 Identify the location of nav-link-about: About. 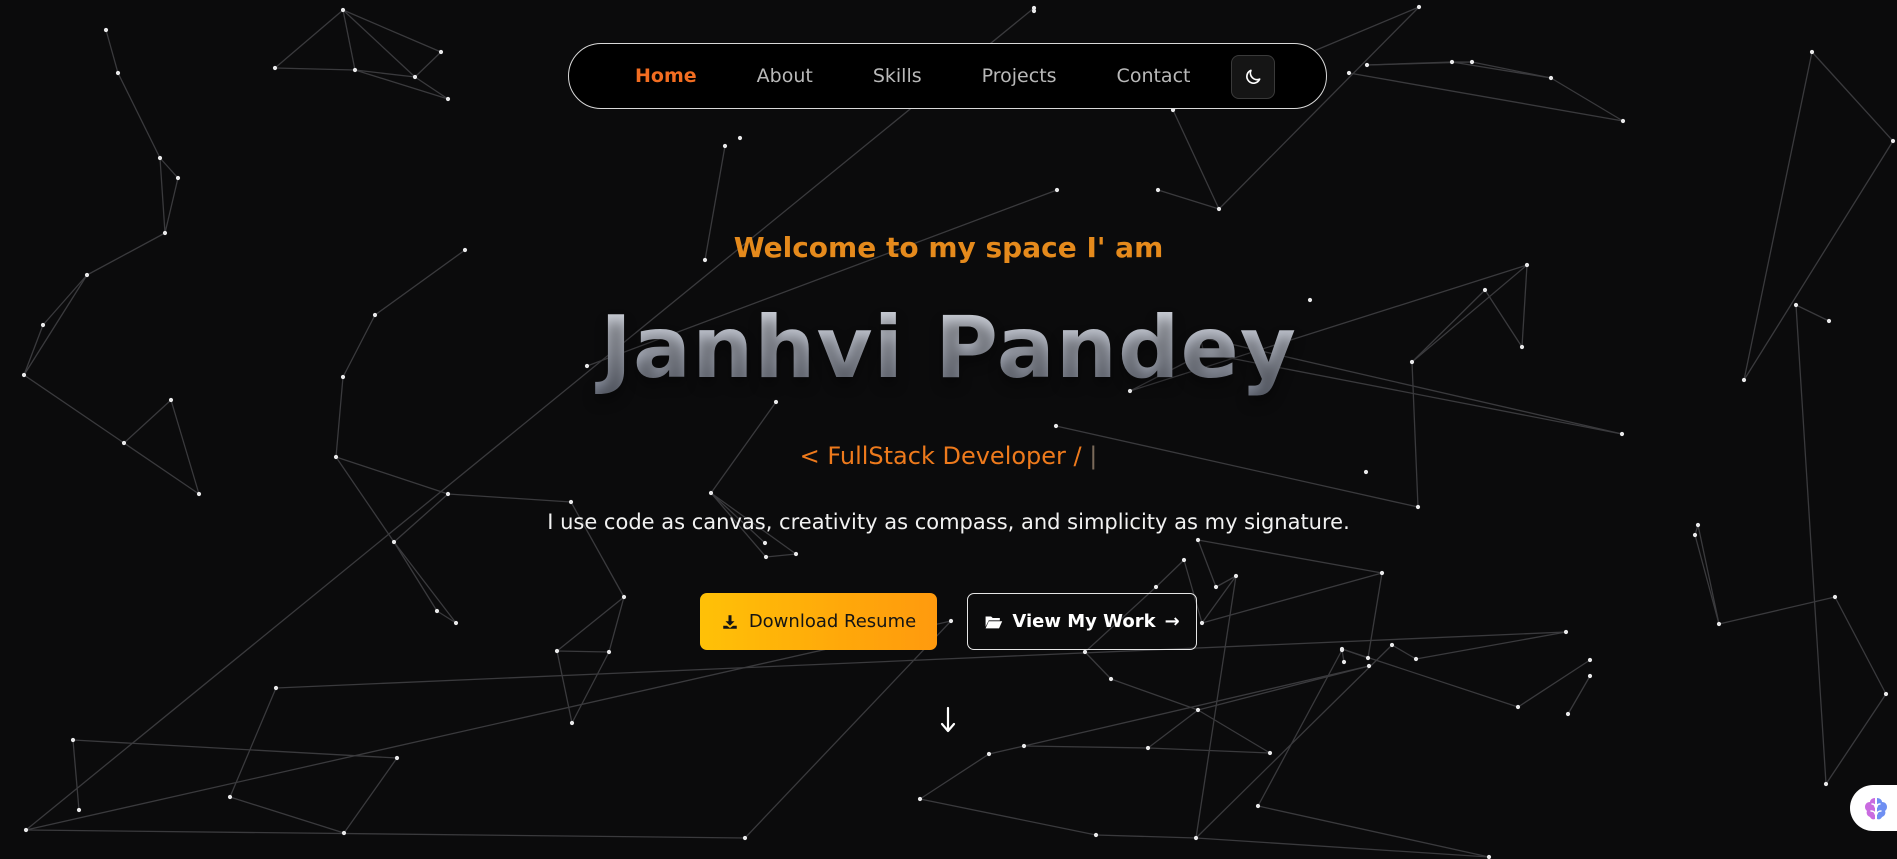
(785, 76).